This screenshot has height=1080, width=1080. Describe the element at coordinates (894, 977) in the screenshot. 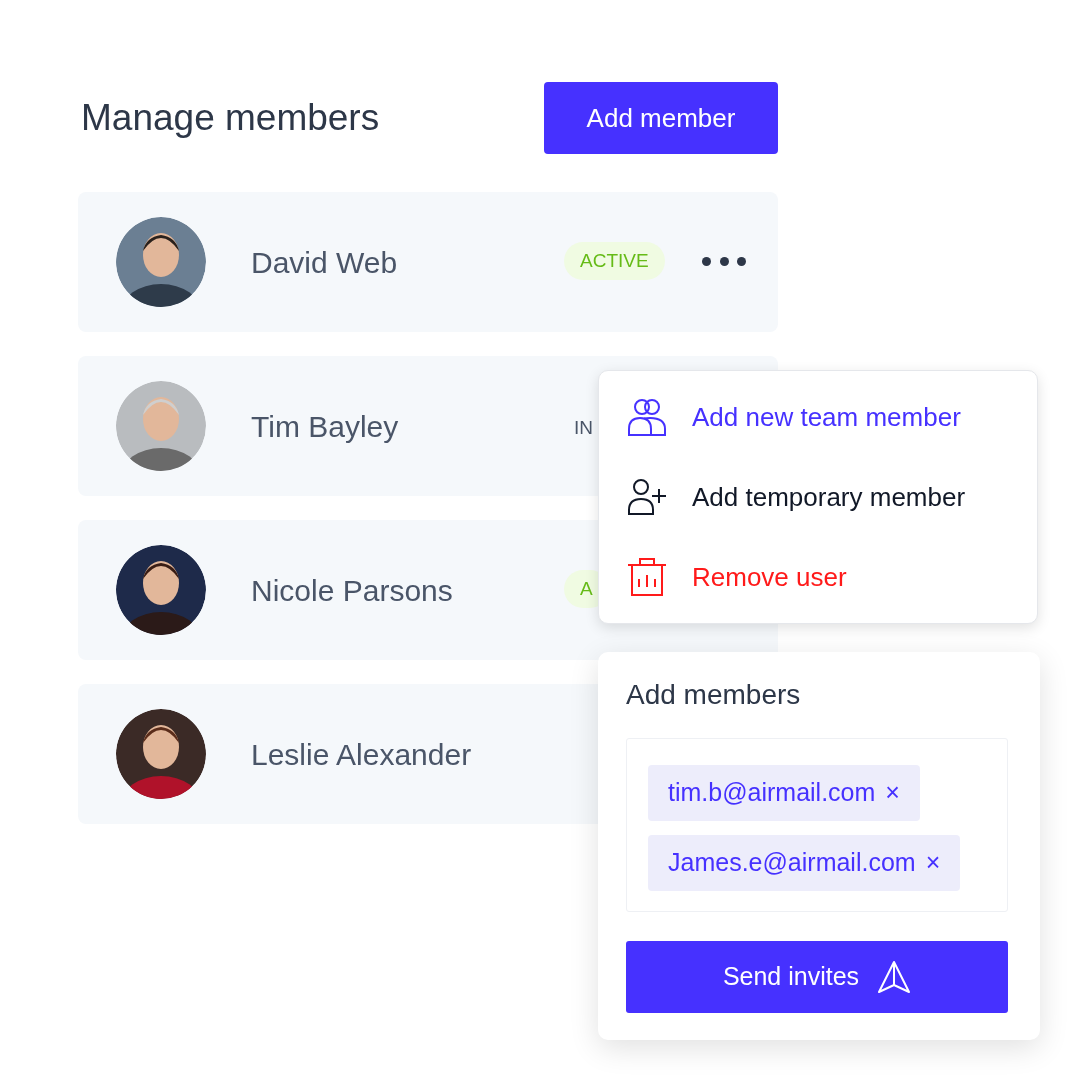

I see `send-icon` at that location.